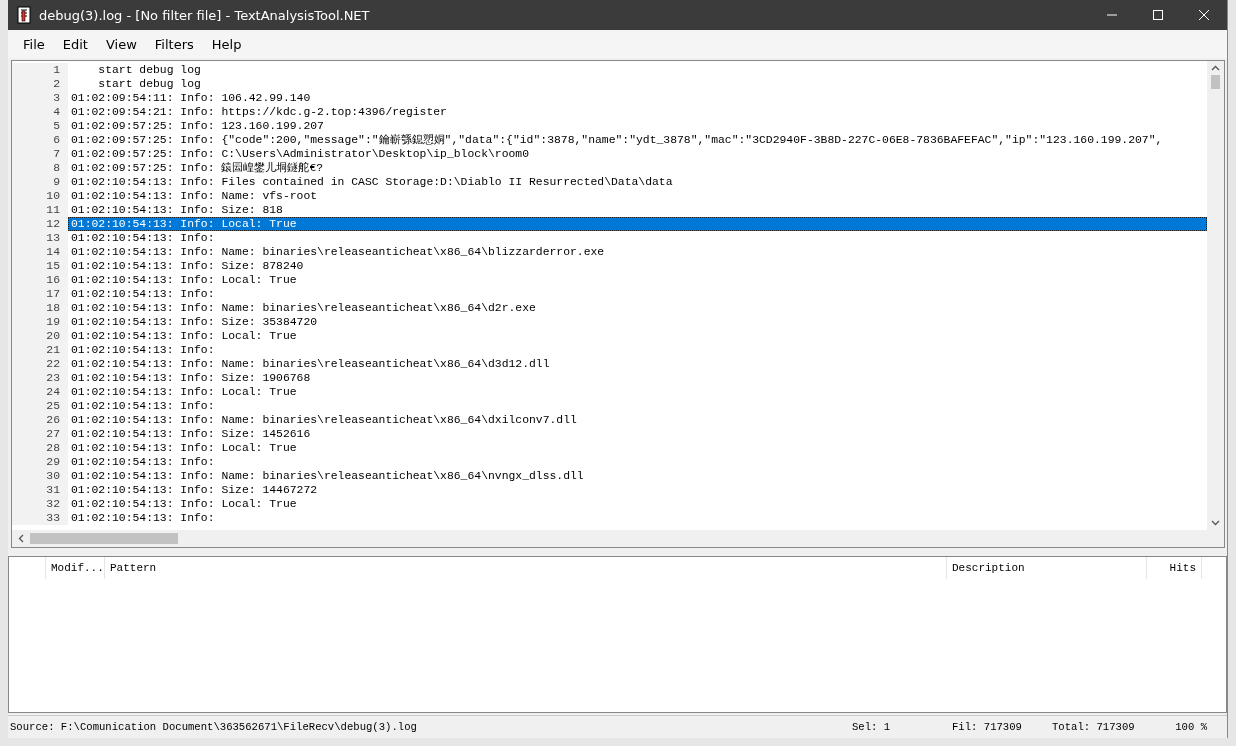  I want to click on log-line: 01:02:09:57:25: Info: 123.160.199.207, so click(637, 126).